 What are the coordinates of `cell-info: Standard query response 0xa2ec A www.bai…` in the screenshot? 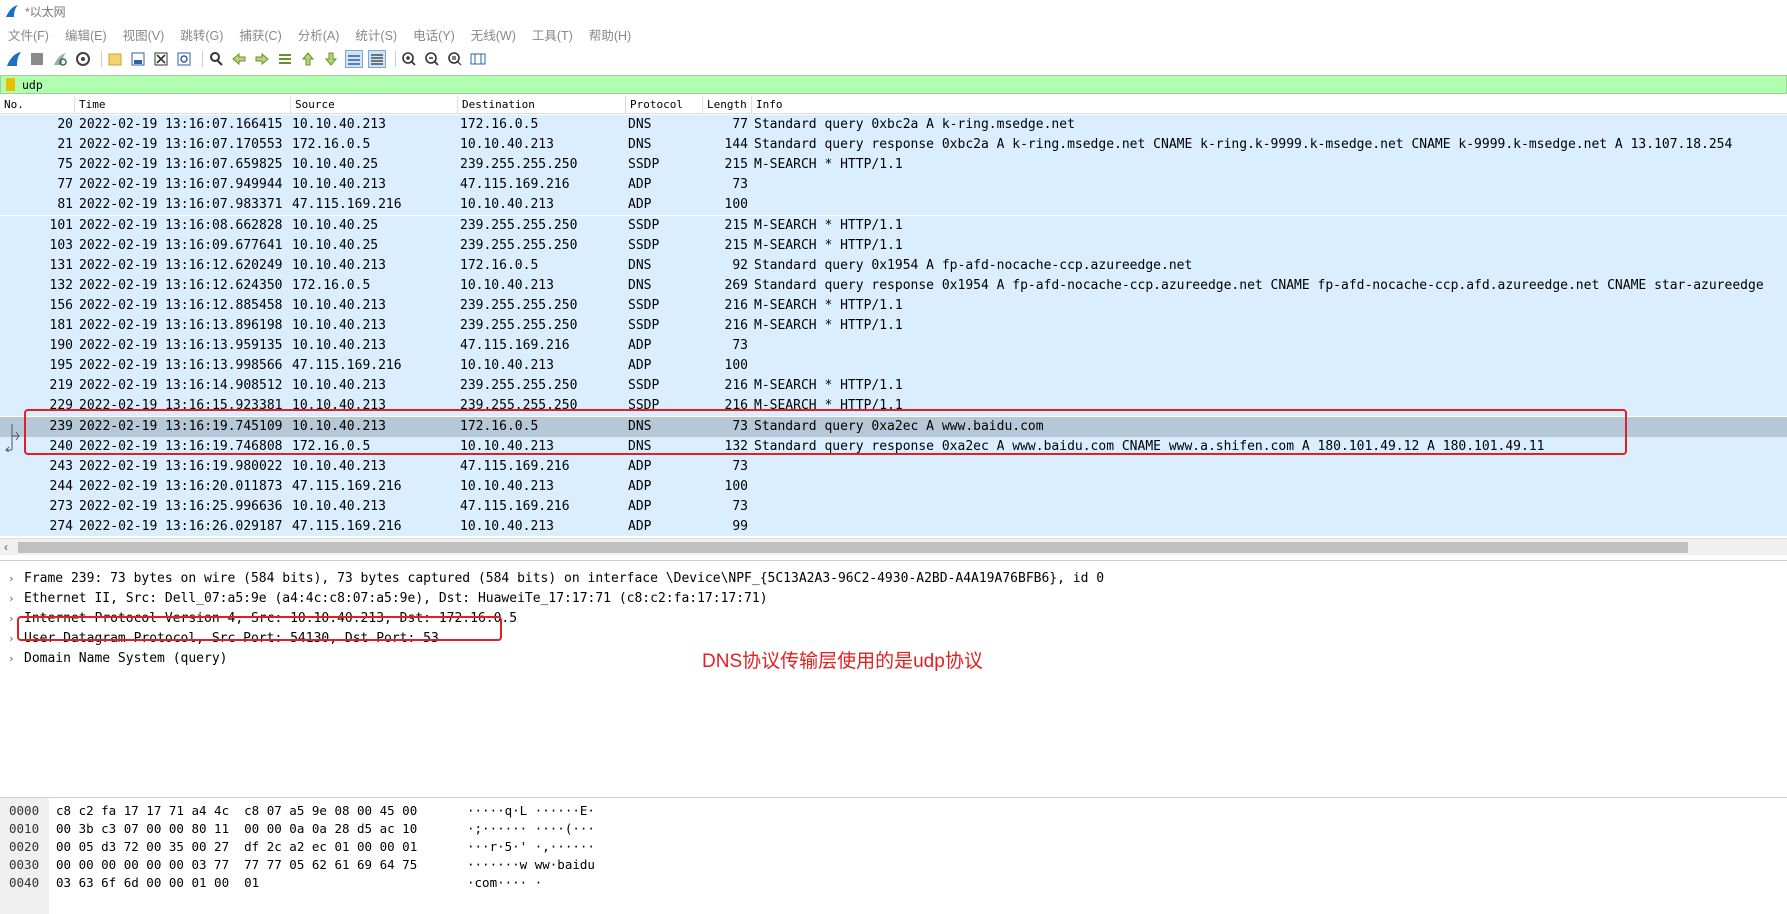 It's located at (1149, 446).